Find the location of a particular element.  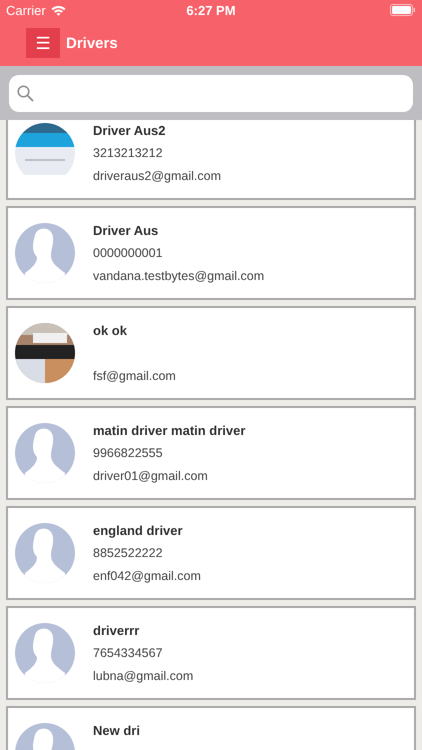

driver-name: Driver Aus is located at coordinates (126, 230).